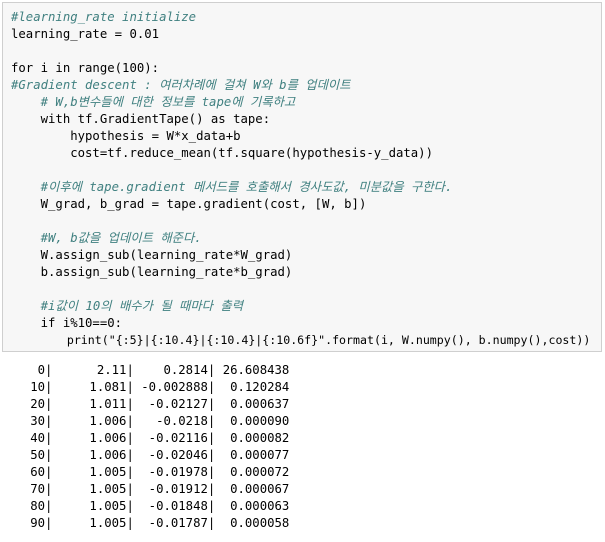 Image resolution: width=605 pixels, height=542 pixels. Describe the element at coordinates (149, 455) in the screenshot. I see `output-line: 50| 1.006| -0.02046| 0.000077` at that location.